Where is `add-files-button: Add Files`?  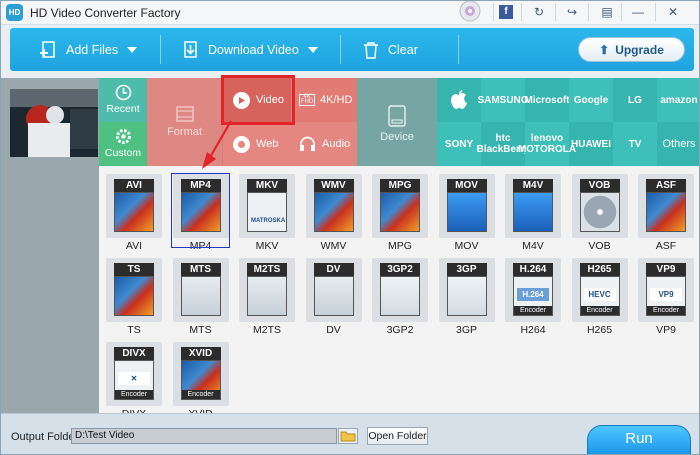 add-files-button: Add Files is located at coordinates (89, 49).